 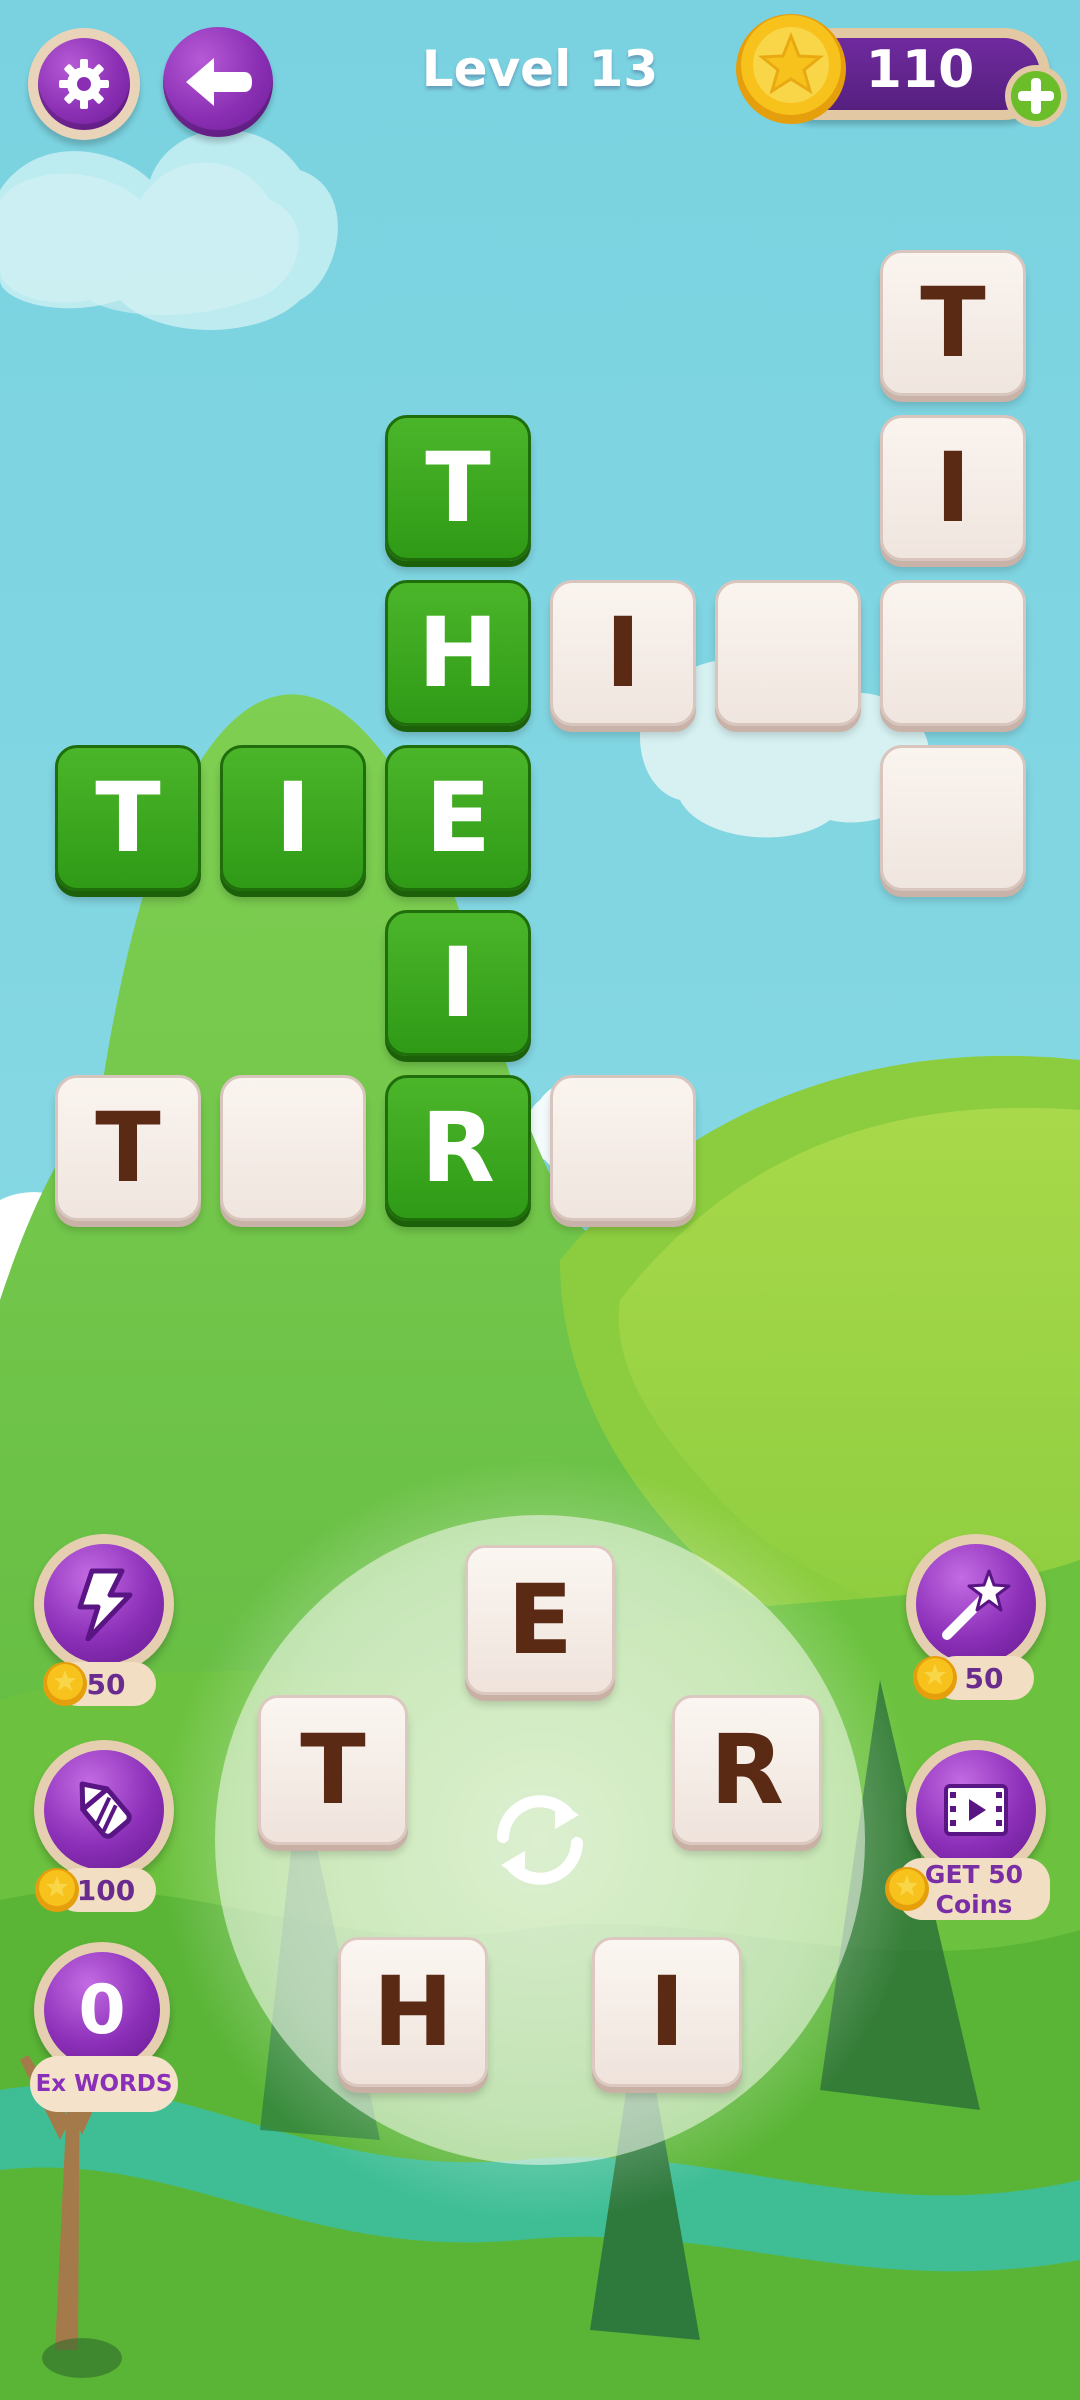 I want to click on get-coins-line2: Coins, so click(x=974, y=1904).